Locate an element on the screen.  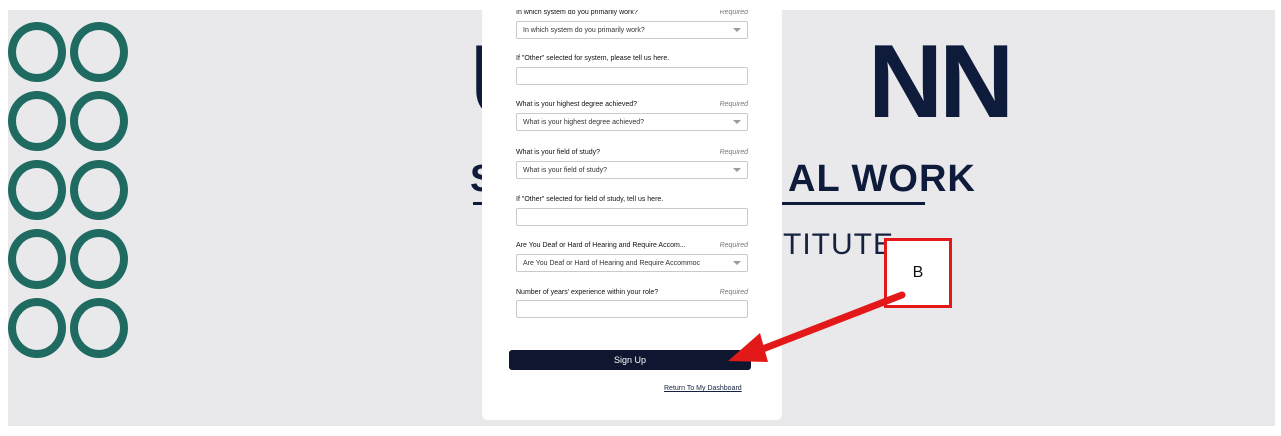
arrow-shaft is located at coordinates (831, 322).